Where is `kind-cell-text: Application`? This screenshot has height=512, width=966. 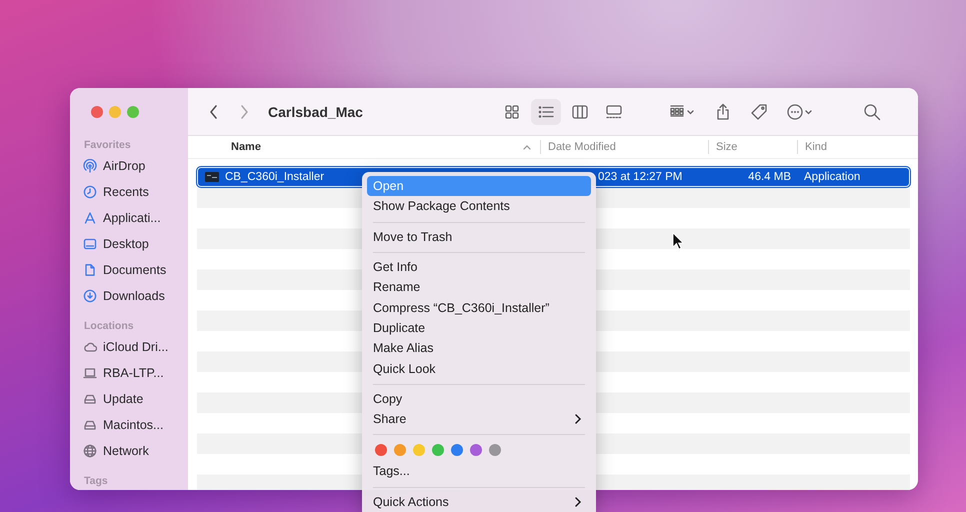
kind-cell-text: Application is located at coordinates (832, 177).